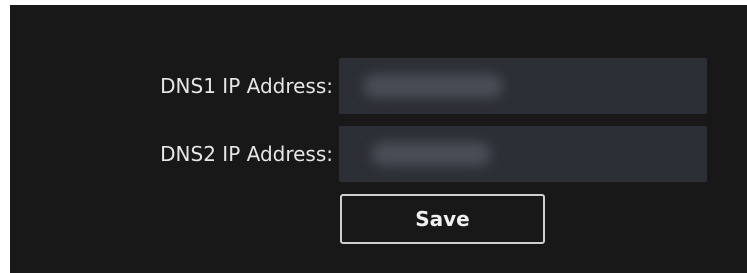 Image resolution: width=747 pixels, height=273 pixels. What do you see at coordinates (523, 86) in the screenshot?
I see `dns1-ip-input` at bounding box center [523, 86].